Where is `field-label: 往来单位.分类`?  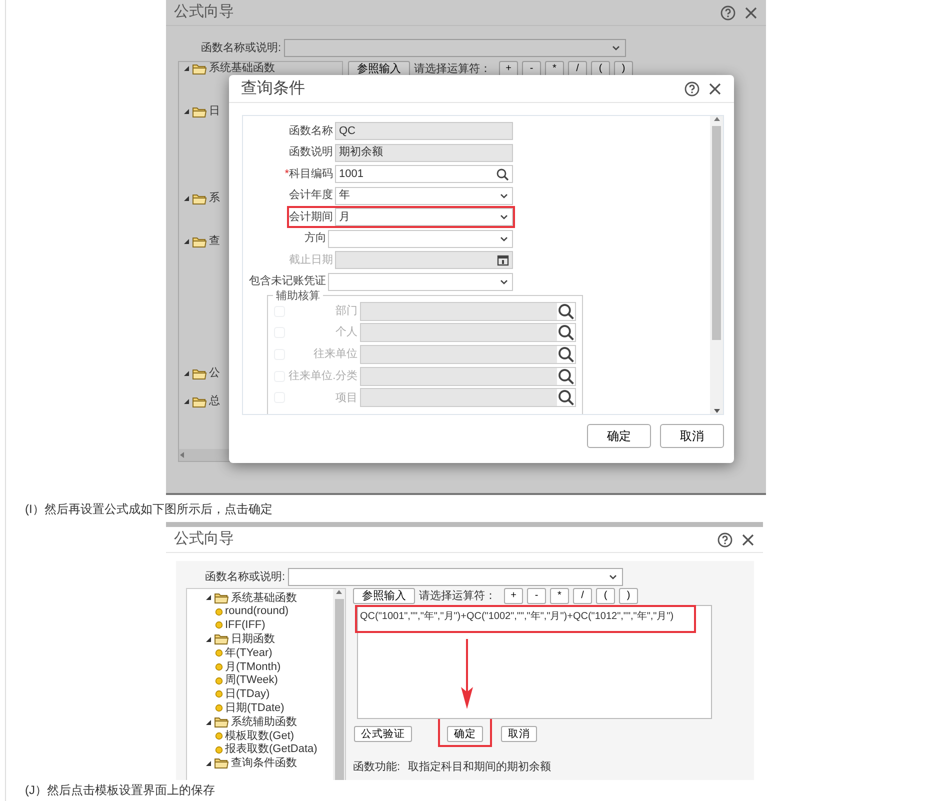
field-label: 往来单位.分类 is located at coordinates (323, 376).